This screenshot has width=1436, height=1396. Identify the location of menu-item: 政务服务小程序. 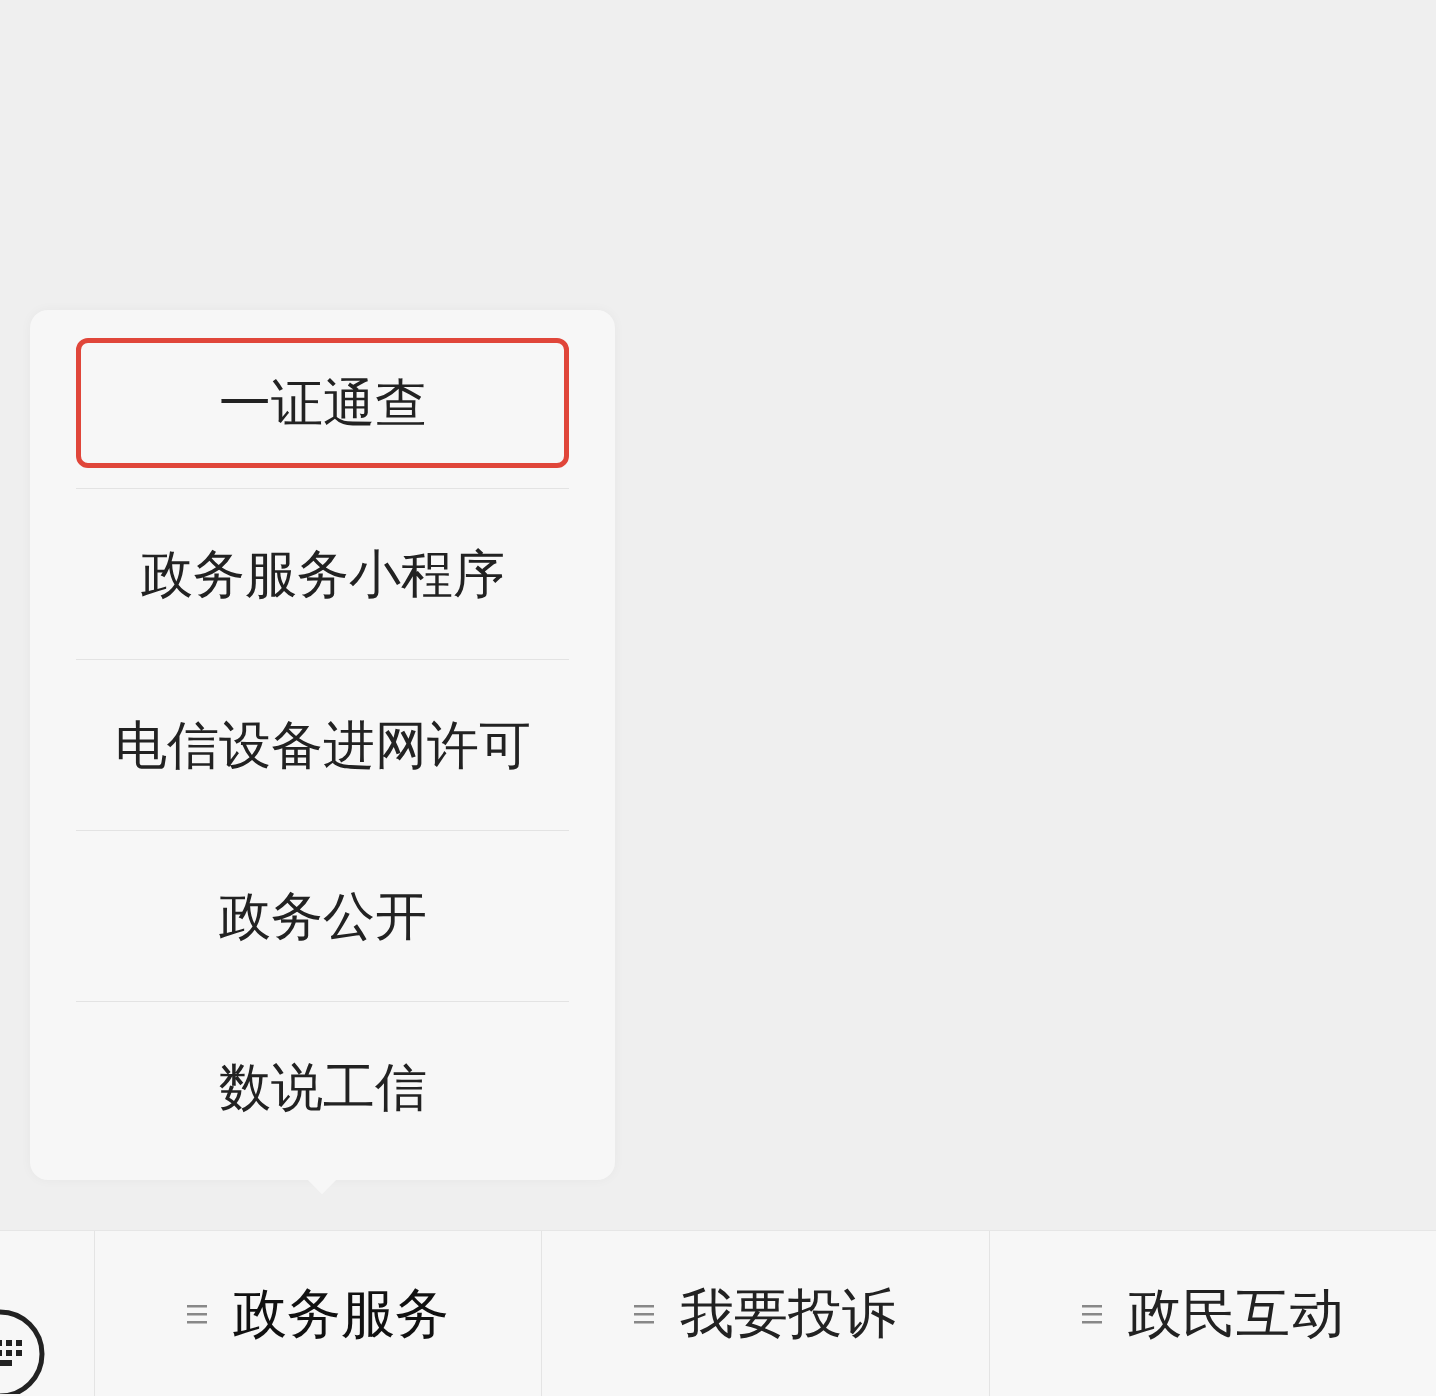
(322, 574).